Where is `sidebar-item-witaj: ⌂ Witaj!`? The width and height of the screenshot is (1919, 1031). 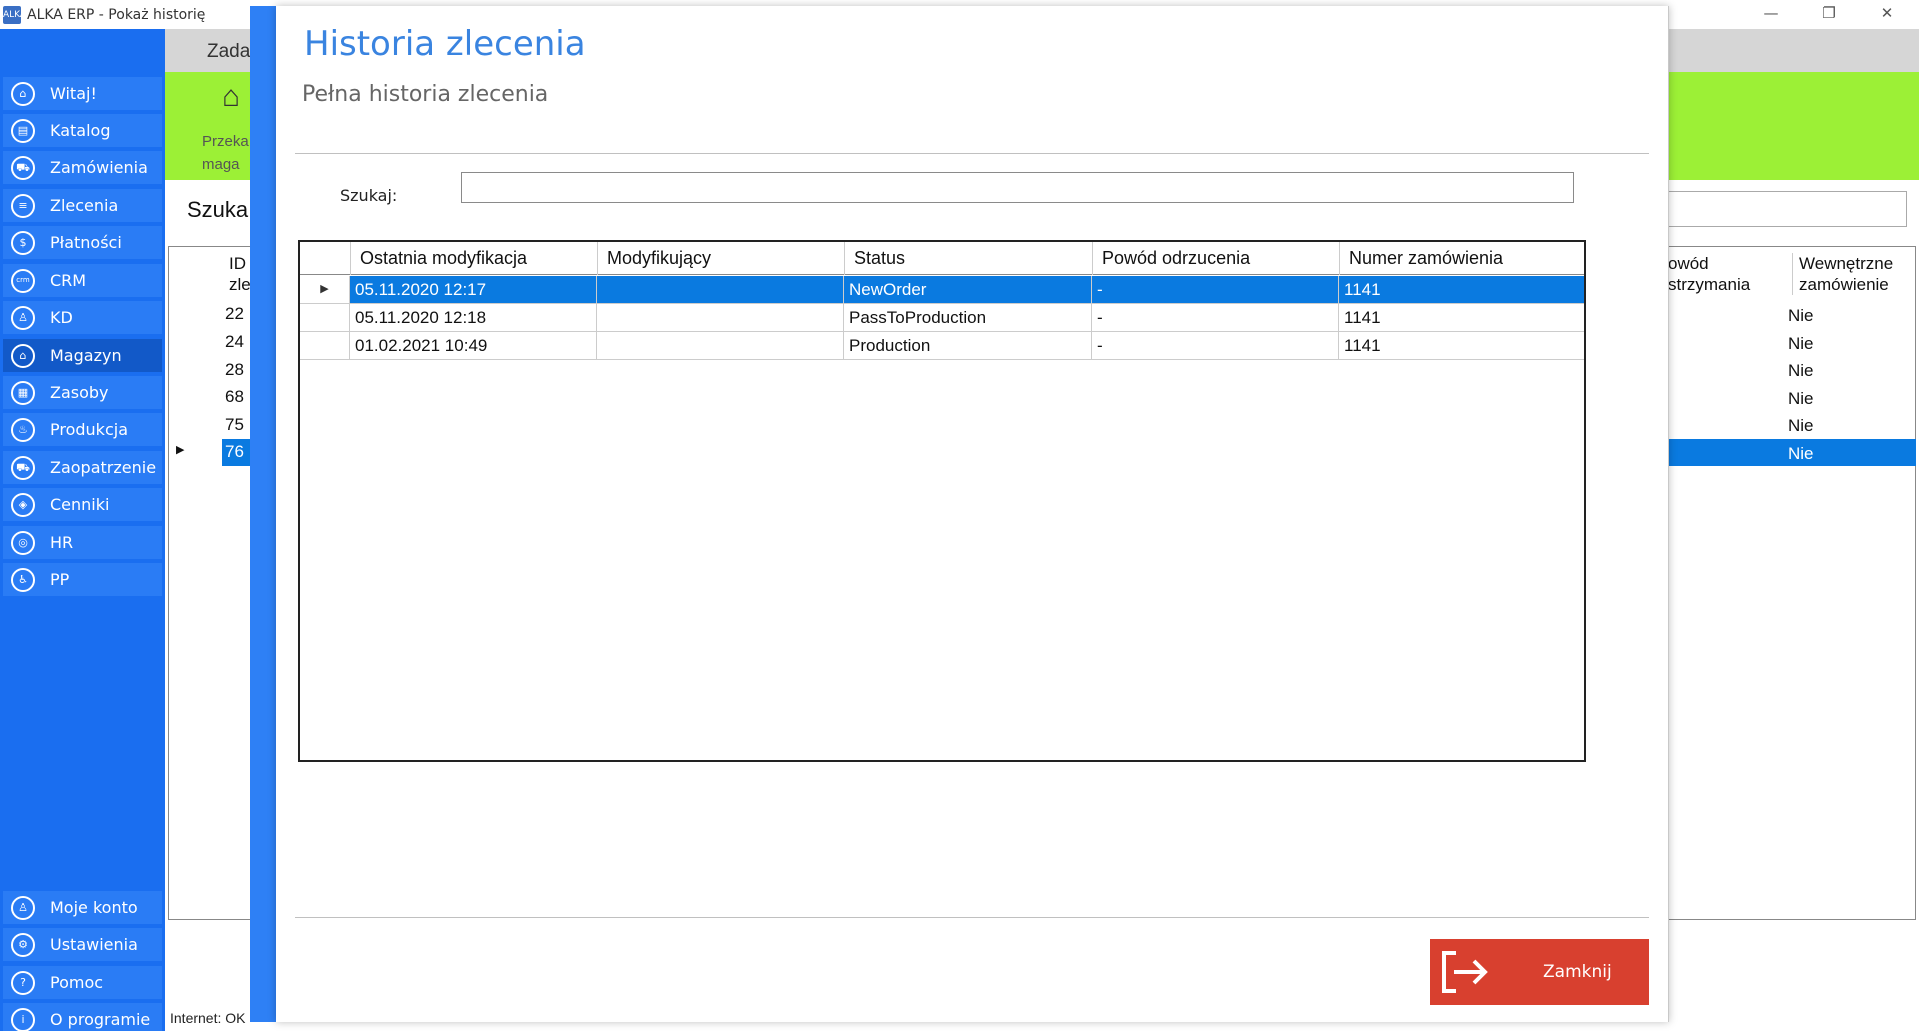
sidebar-item-witaj: ⌂ Witaj! is located at coordinates (82, 93).